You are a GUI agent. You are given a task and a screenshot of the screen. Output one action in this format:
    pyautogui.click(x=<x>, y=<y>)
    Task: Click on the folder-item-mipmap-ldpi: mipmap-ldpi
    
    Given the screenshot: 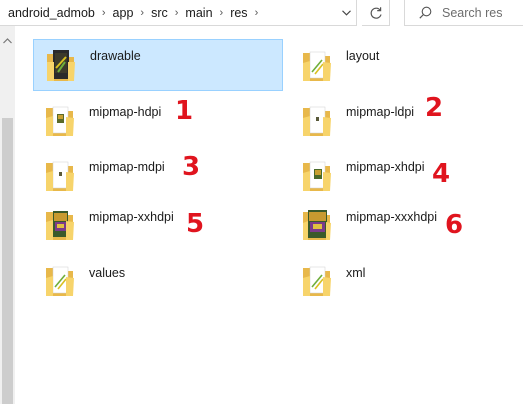 What is the action you would take?
    pyautogui.click(x=390, y=121)
    